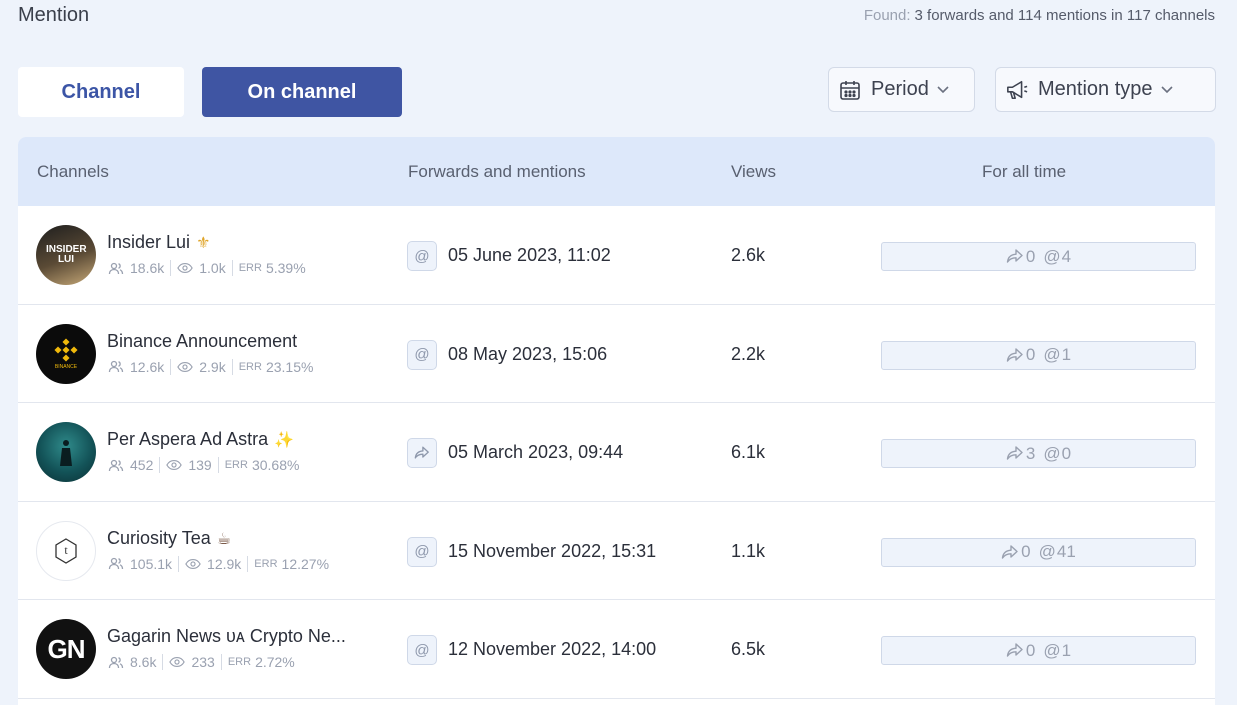 Image resolution: width=1237 pixels, height=705 pixels. I want to click on channel-stats: 18.6k 1.0k ERR 5.39%, so click(207, 268).